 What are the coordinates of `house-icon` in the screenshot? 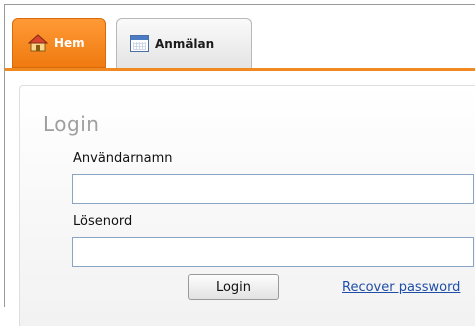 It's located at (38, 43).